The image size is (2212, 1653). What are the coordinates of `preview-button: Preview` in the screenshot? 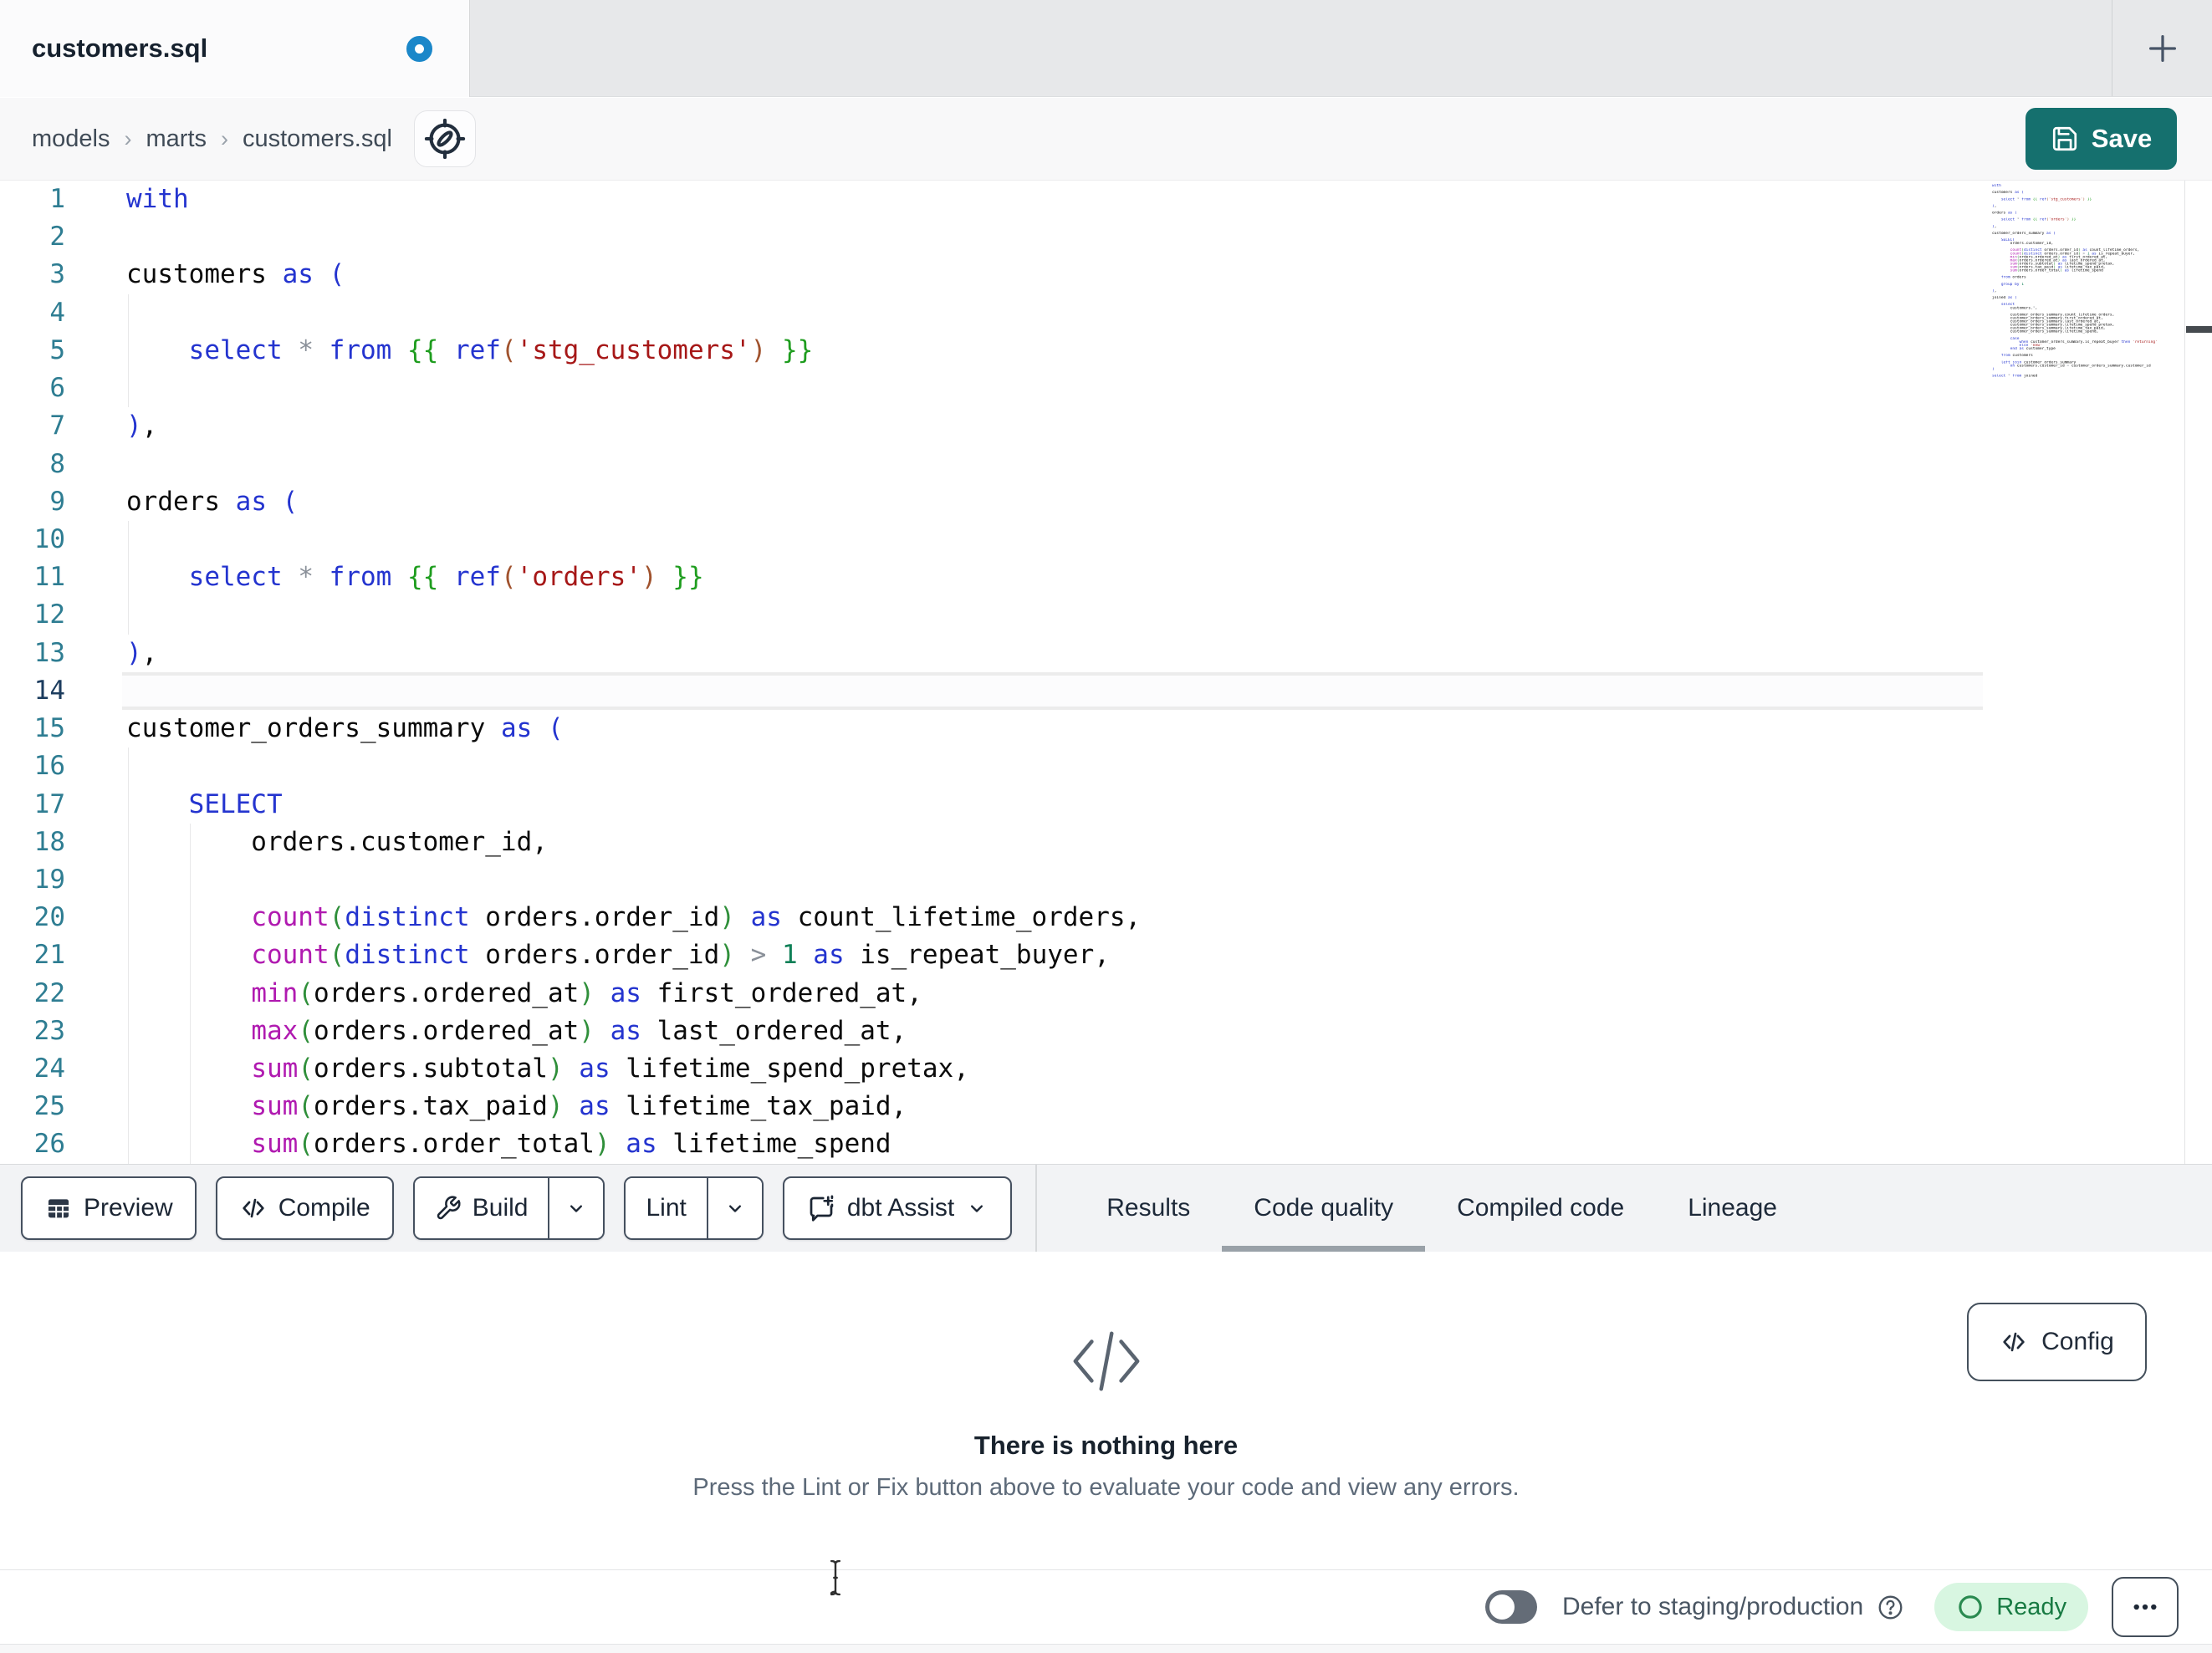 It's located at (109, 1208).